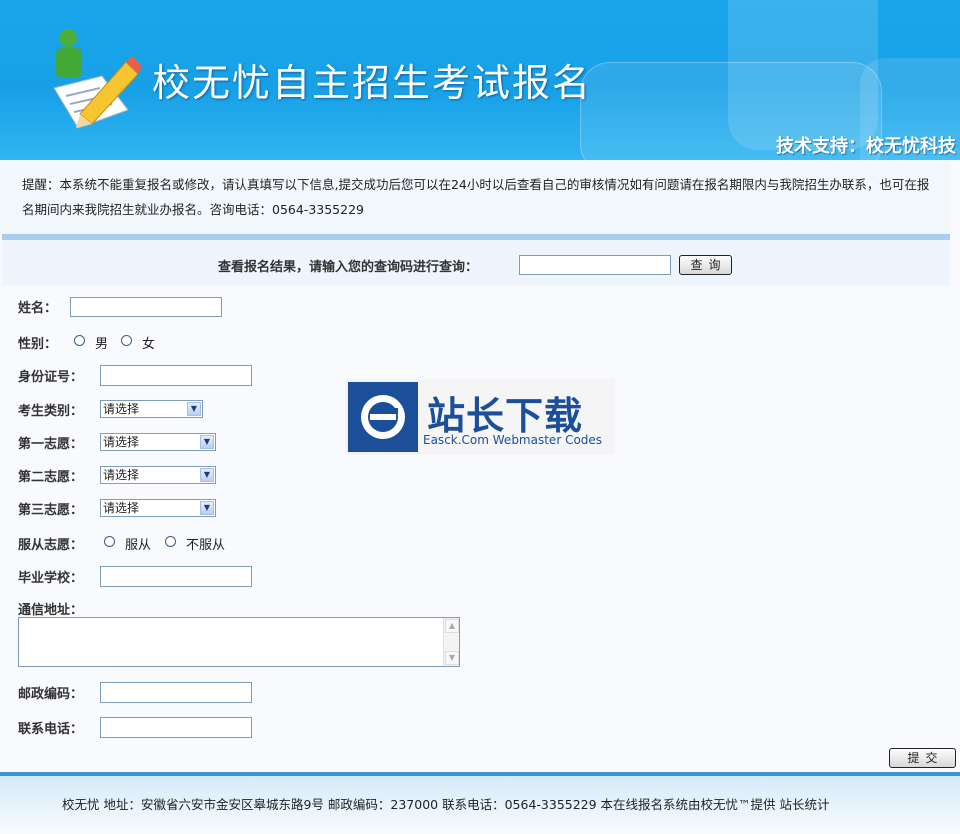  What do you see at coordinates (51, 545) in the screenshot?
I see `obey-label: 服从志愿：` at bounding box center [51, 545].